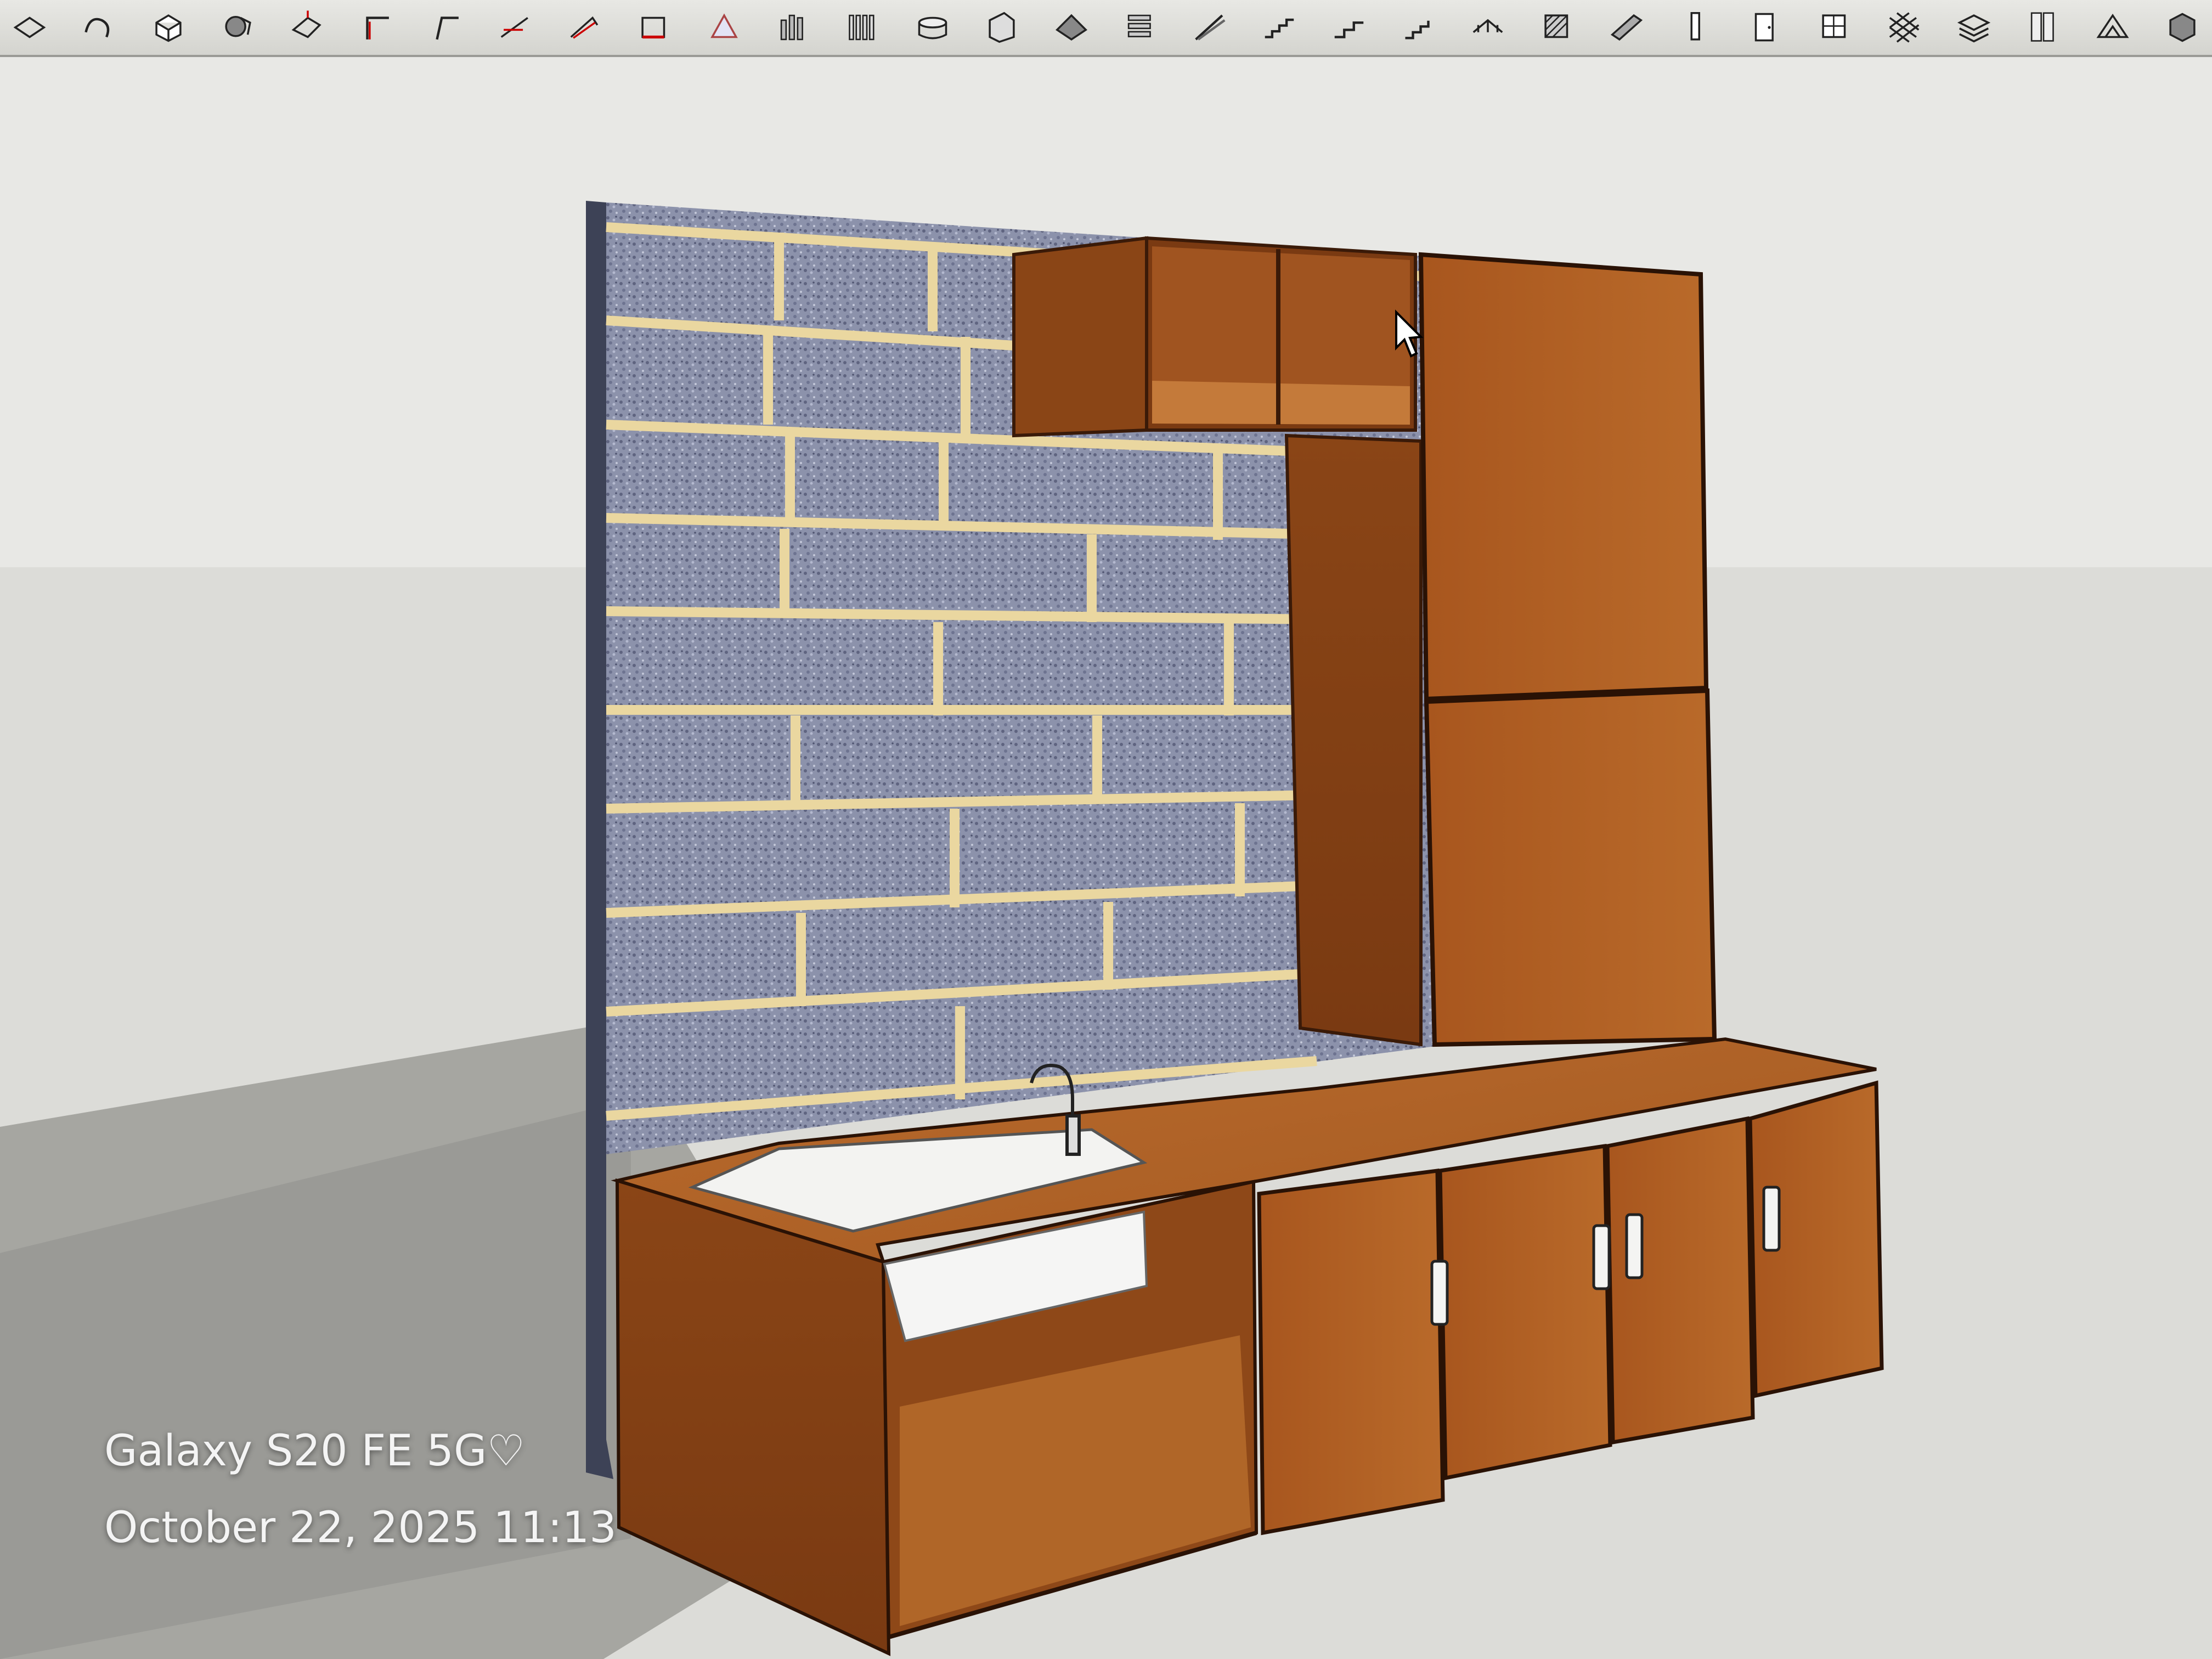  I want to click on triangle-face-icon, so click(724, 25).